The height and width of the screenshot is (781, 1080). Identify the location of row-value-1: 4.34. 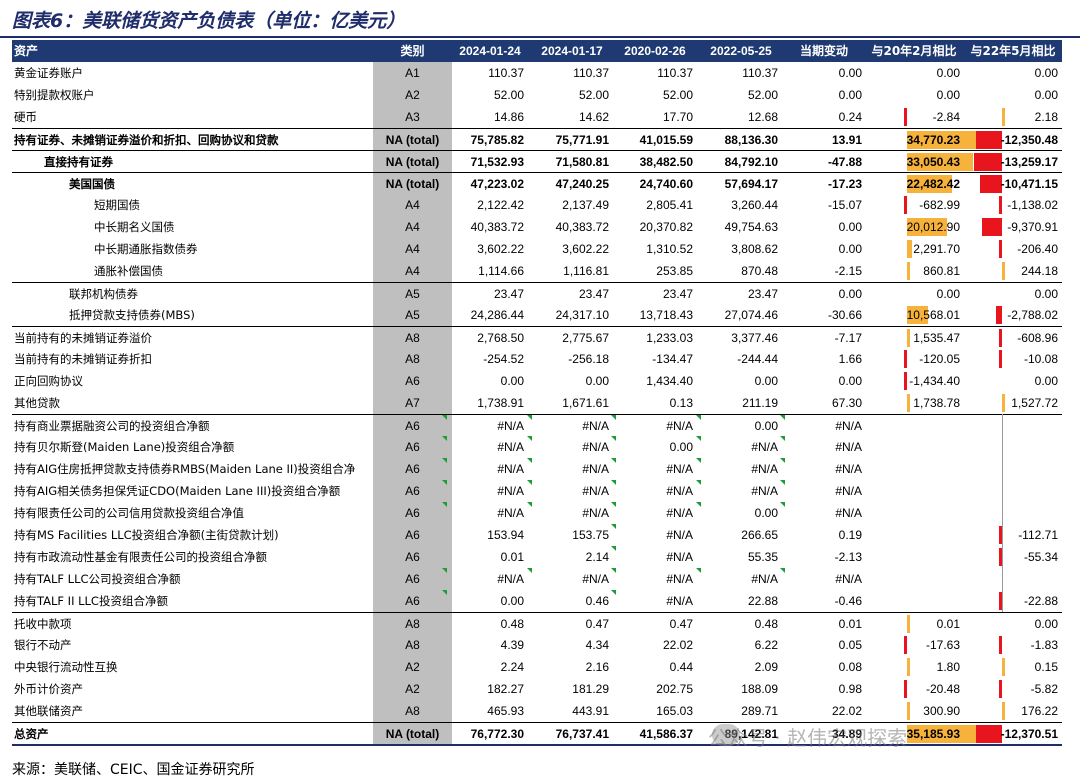
(597, 645).